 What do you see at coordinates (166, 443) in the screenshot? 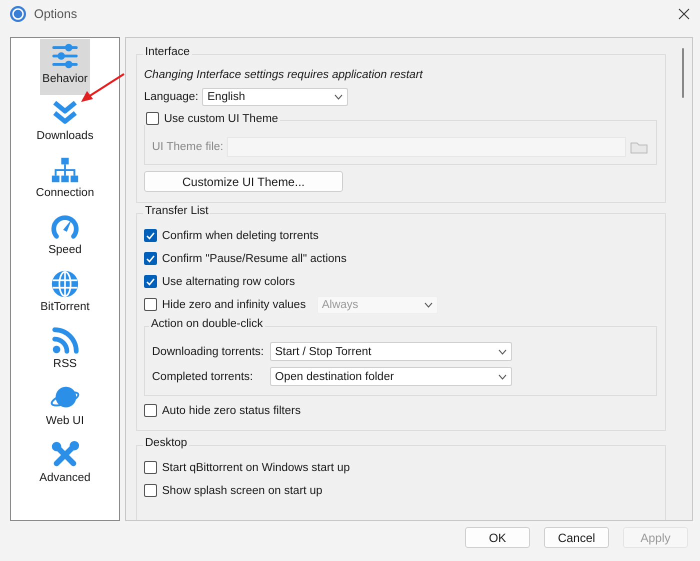
I see `group-title: Desktop` at bounding box center [166, 443].